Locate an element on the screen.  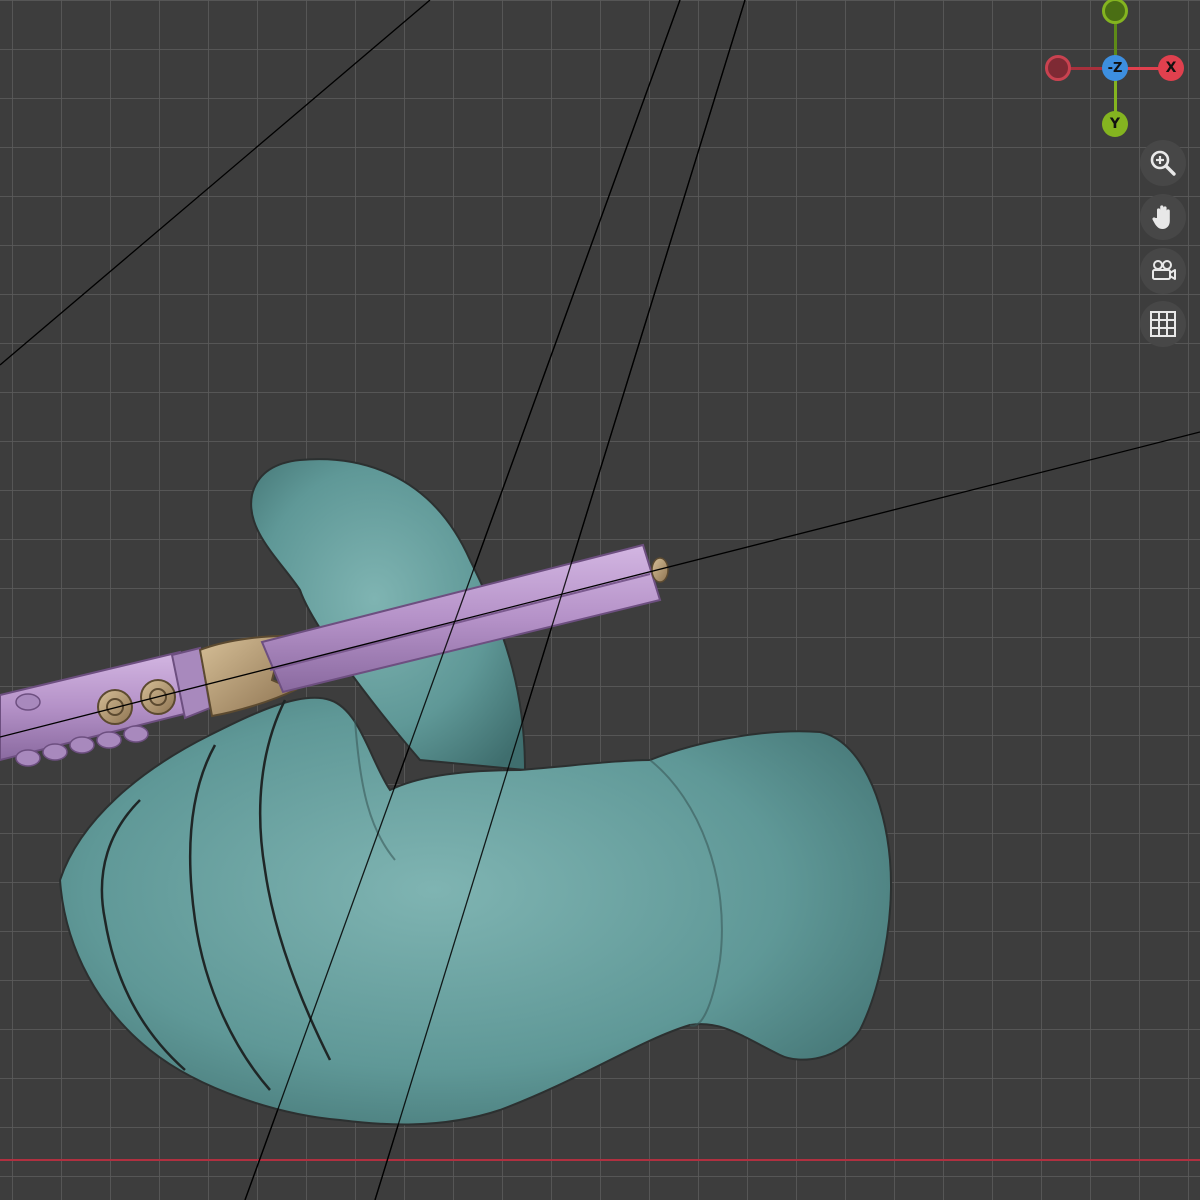
gizmo-y-axis: Y is located at coordinates (1115, 124).